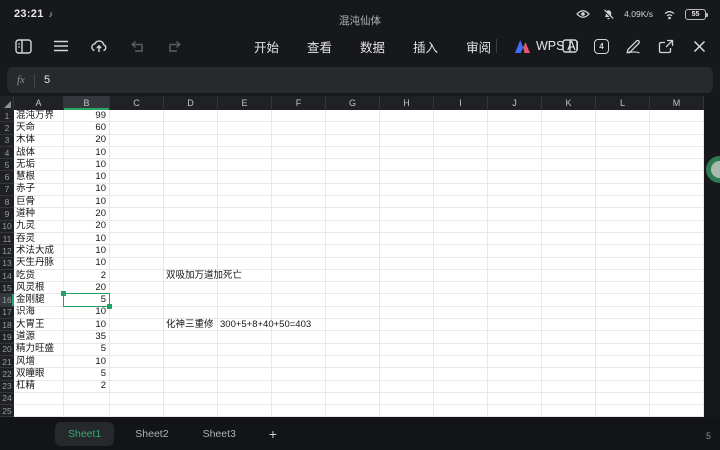 The image size is (720, 450). What do you see at coordinates (245, 313) in the screenshot?
I see `cell-E17` at bounding box center [245, 313].